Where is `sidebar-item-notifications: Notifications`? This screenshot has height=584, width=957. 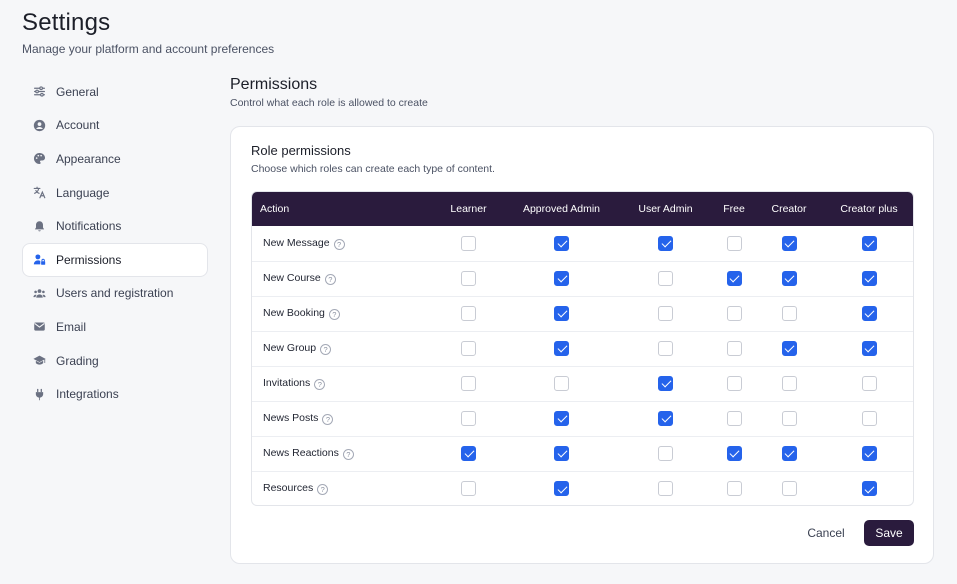 sidebar-item-notifications: Notifications is located at coordinates (115, 226).